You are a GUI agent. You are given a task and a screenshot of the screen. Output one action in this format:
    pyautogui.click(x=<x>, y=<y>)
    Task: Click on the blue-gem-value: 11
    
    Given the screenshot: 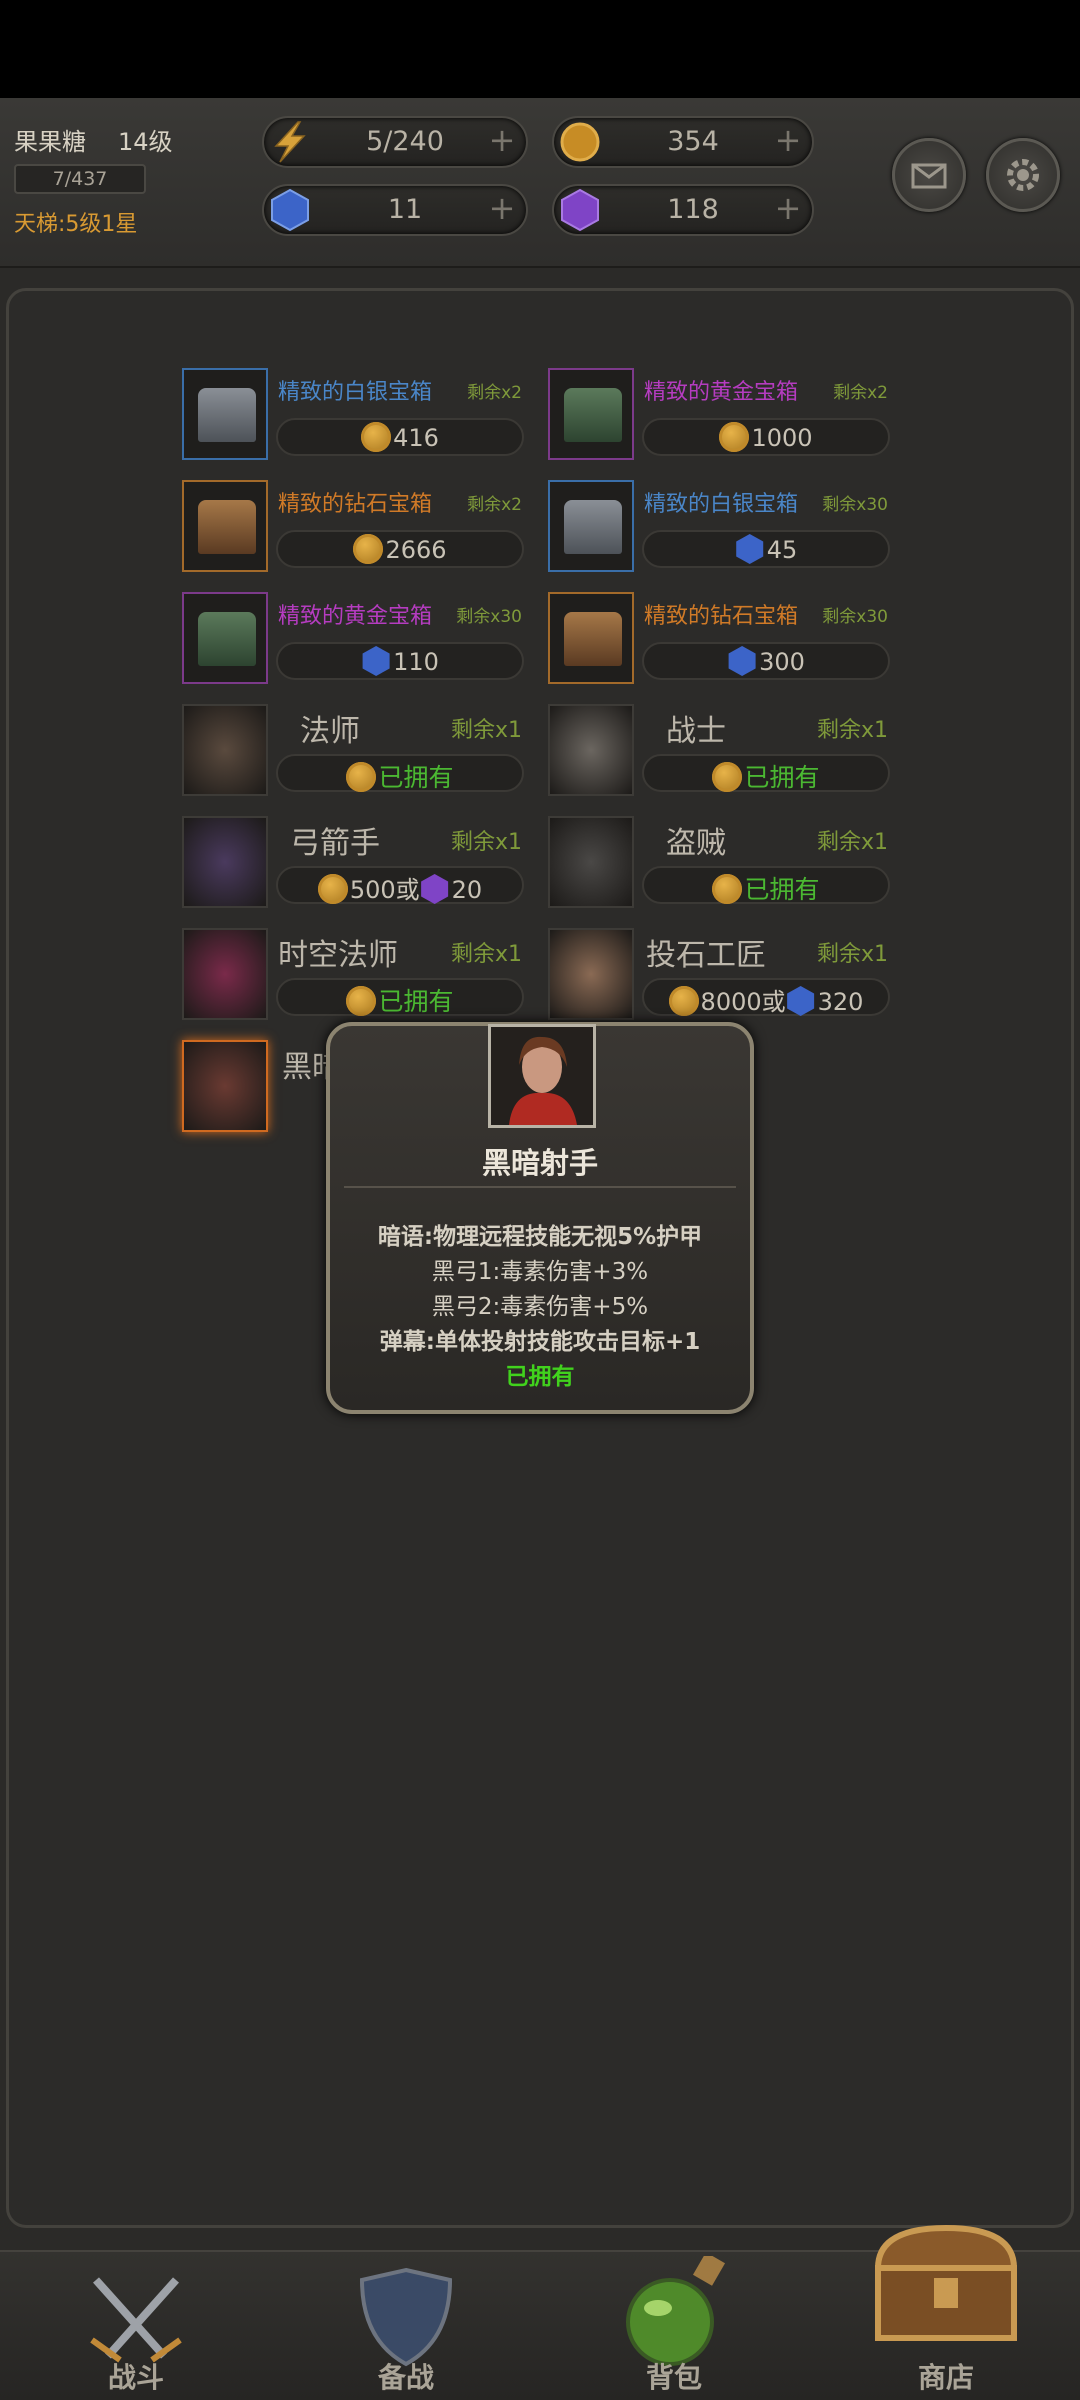 What is the action you would take?
    pyautogui.click(x=405, y=209)
    